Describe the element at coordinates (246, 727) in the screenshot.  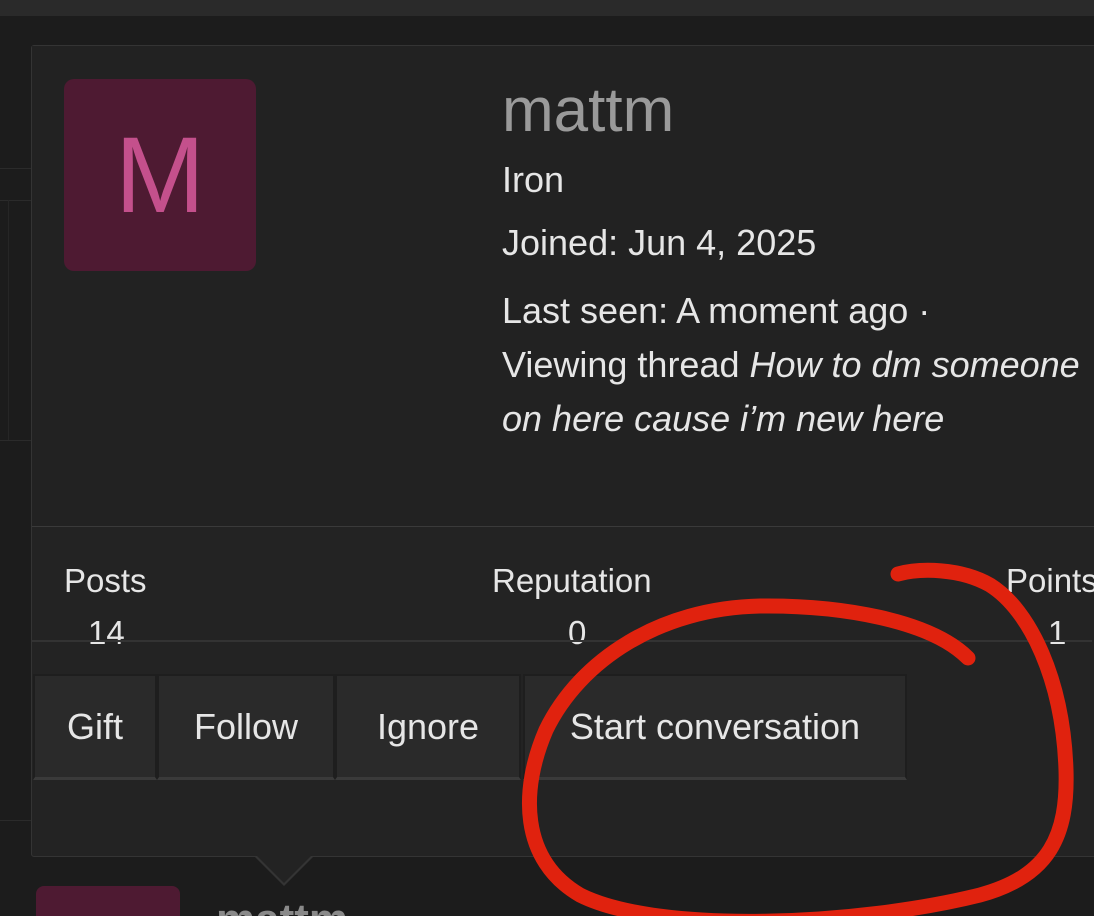
I see `follow-button: Follow` at that location.